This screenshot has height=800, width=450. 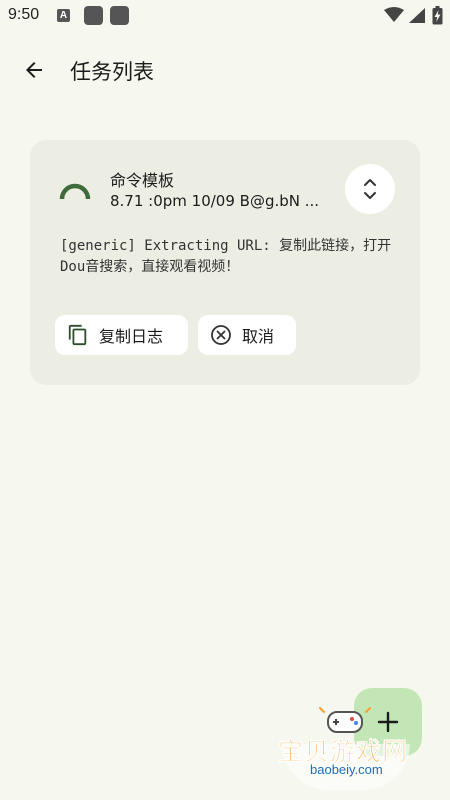 What do you see at coordinates (221, 335) in the screenshot?
I see `cancel-circle-icon` at bounding box center [221, 335].